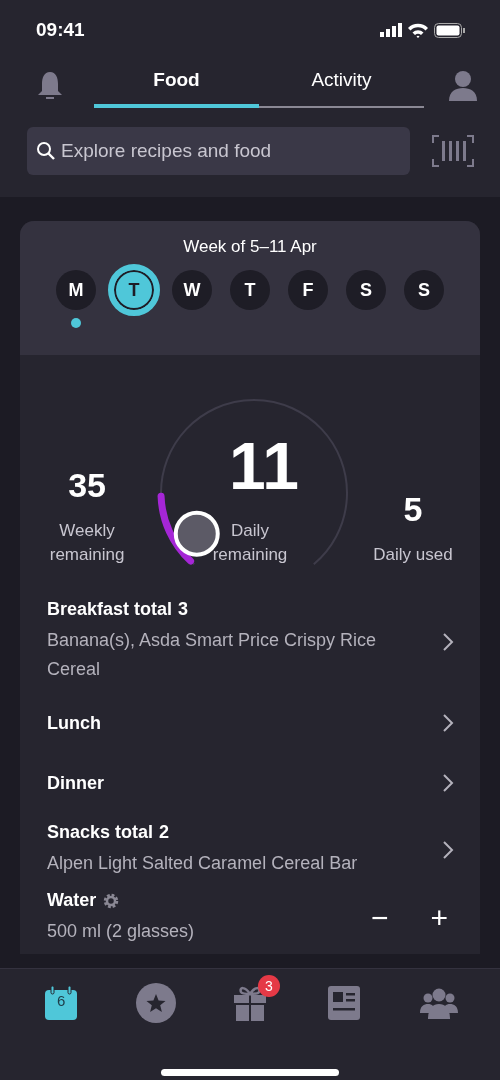 The image size is (500, 1080). Describe the element at coordinates (308, 290) in the screenshot. I see `day-button: F` at that location.